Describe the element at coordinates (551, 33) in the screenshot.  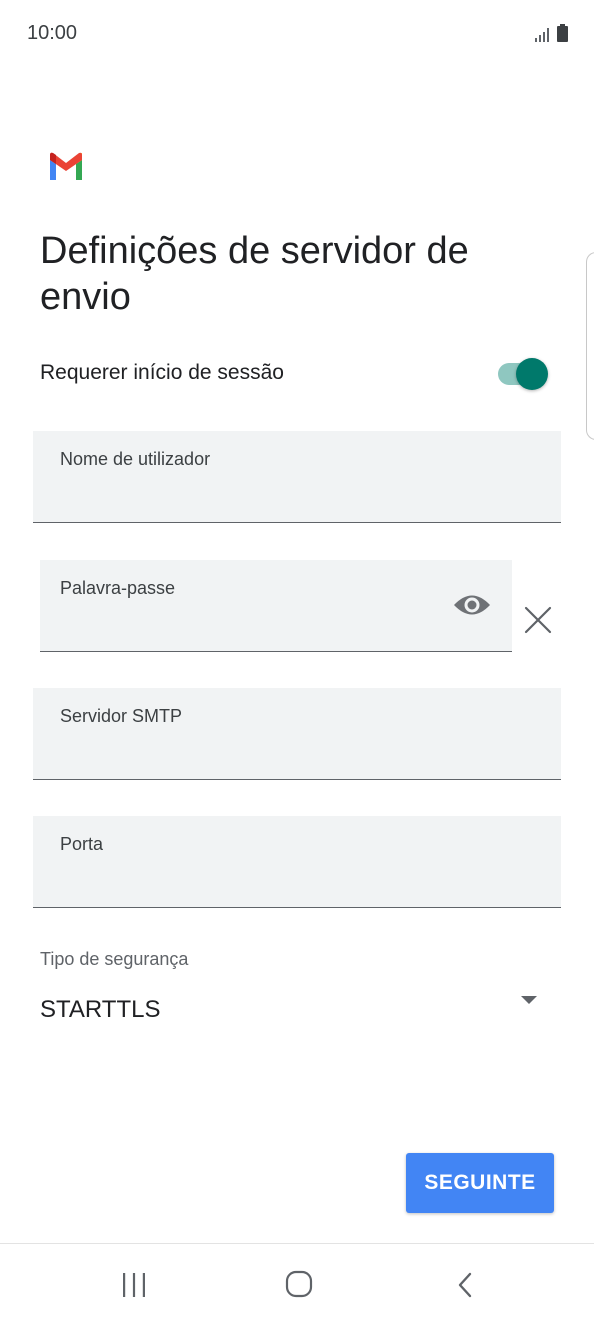
I see `status-icons` at that location.